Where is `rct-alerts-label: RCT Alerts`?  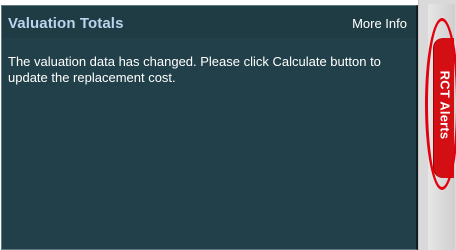
rct-alerts-label: RCT Alerts is located at coordinates (445, 105).